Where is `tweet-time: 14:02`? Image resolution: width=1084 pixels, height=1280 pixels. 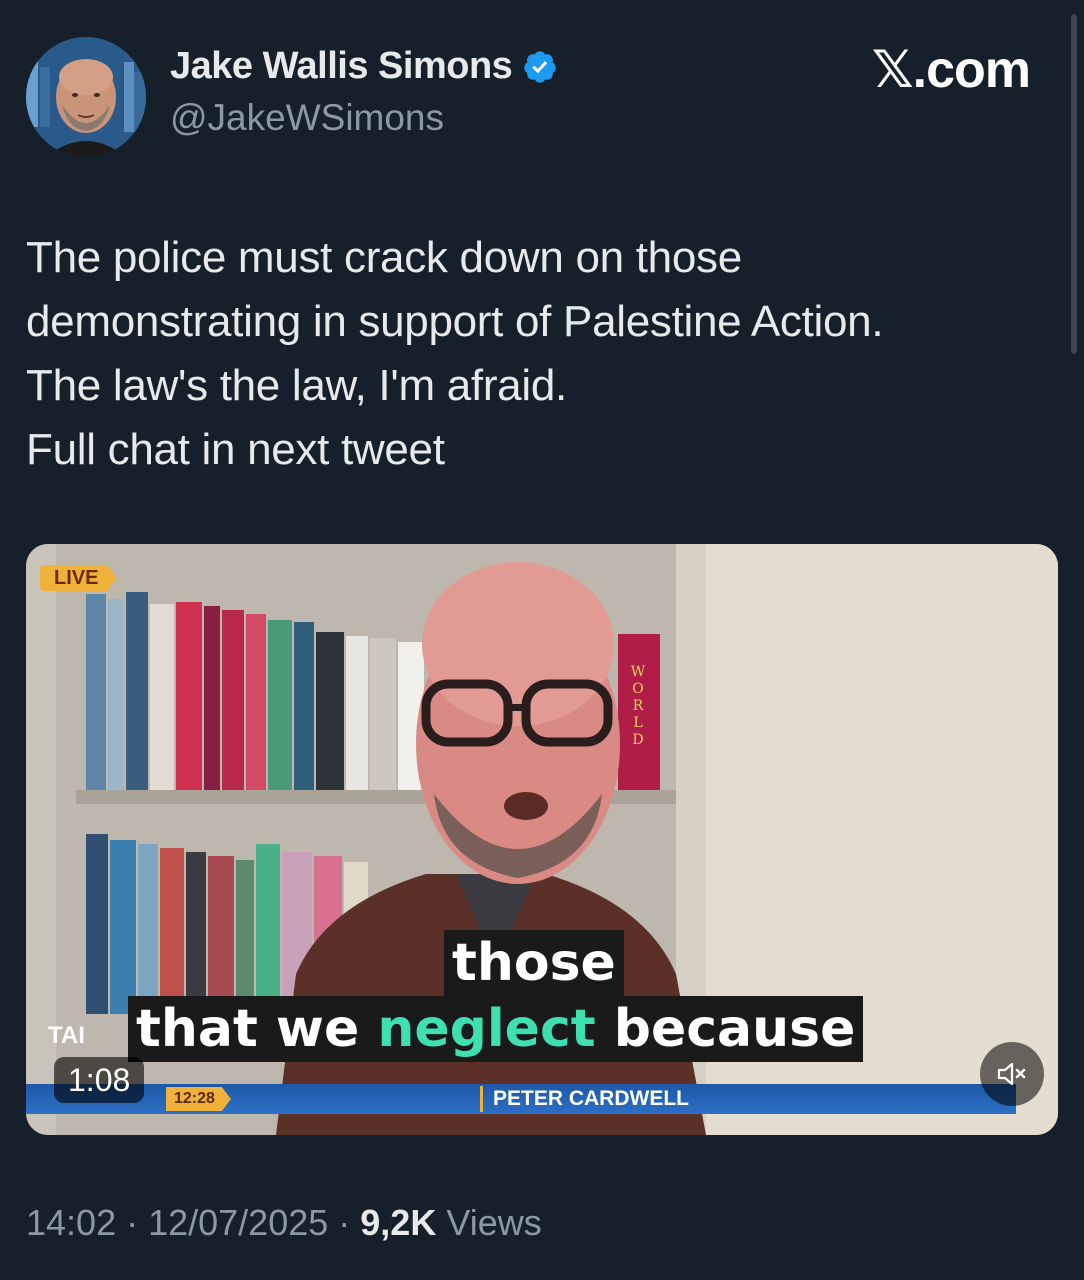
tweet-time: 14:02 is located at coordinates (71, 1222).